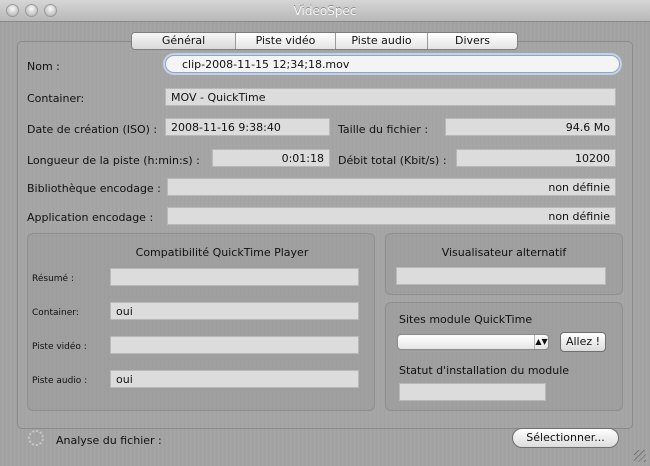 The image size is (650, 466). What do you see at coordinates (541, 342) in the screenshot?
I see `chevron-updown-icon: ▲▼` at bounding box center [541, 342].